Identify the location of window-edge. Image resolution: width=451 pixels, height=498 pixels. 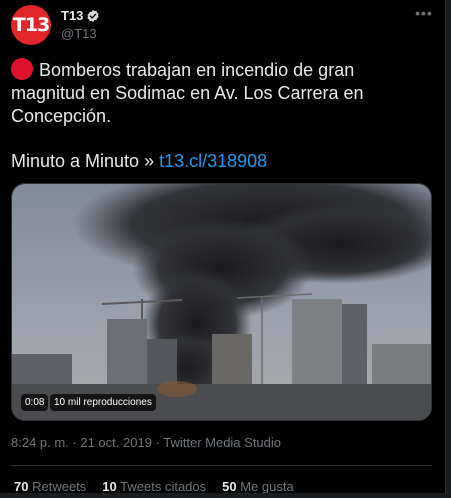
(448, 249).